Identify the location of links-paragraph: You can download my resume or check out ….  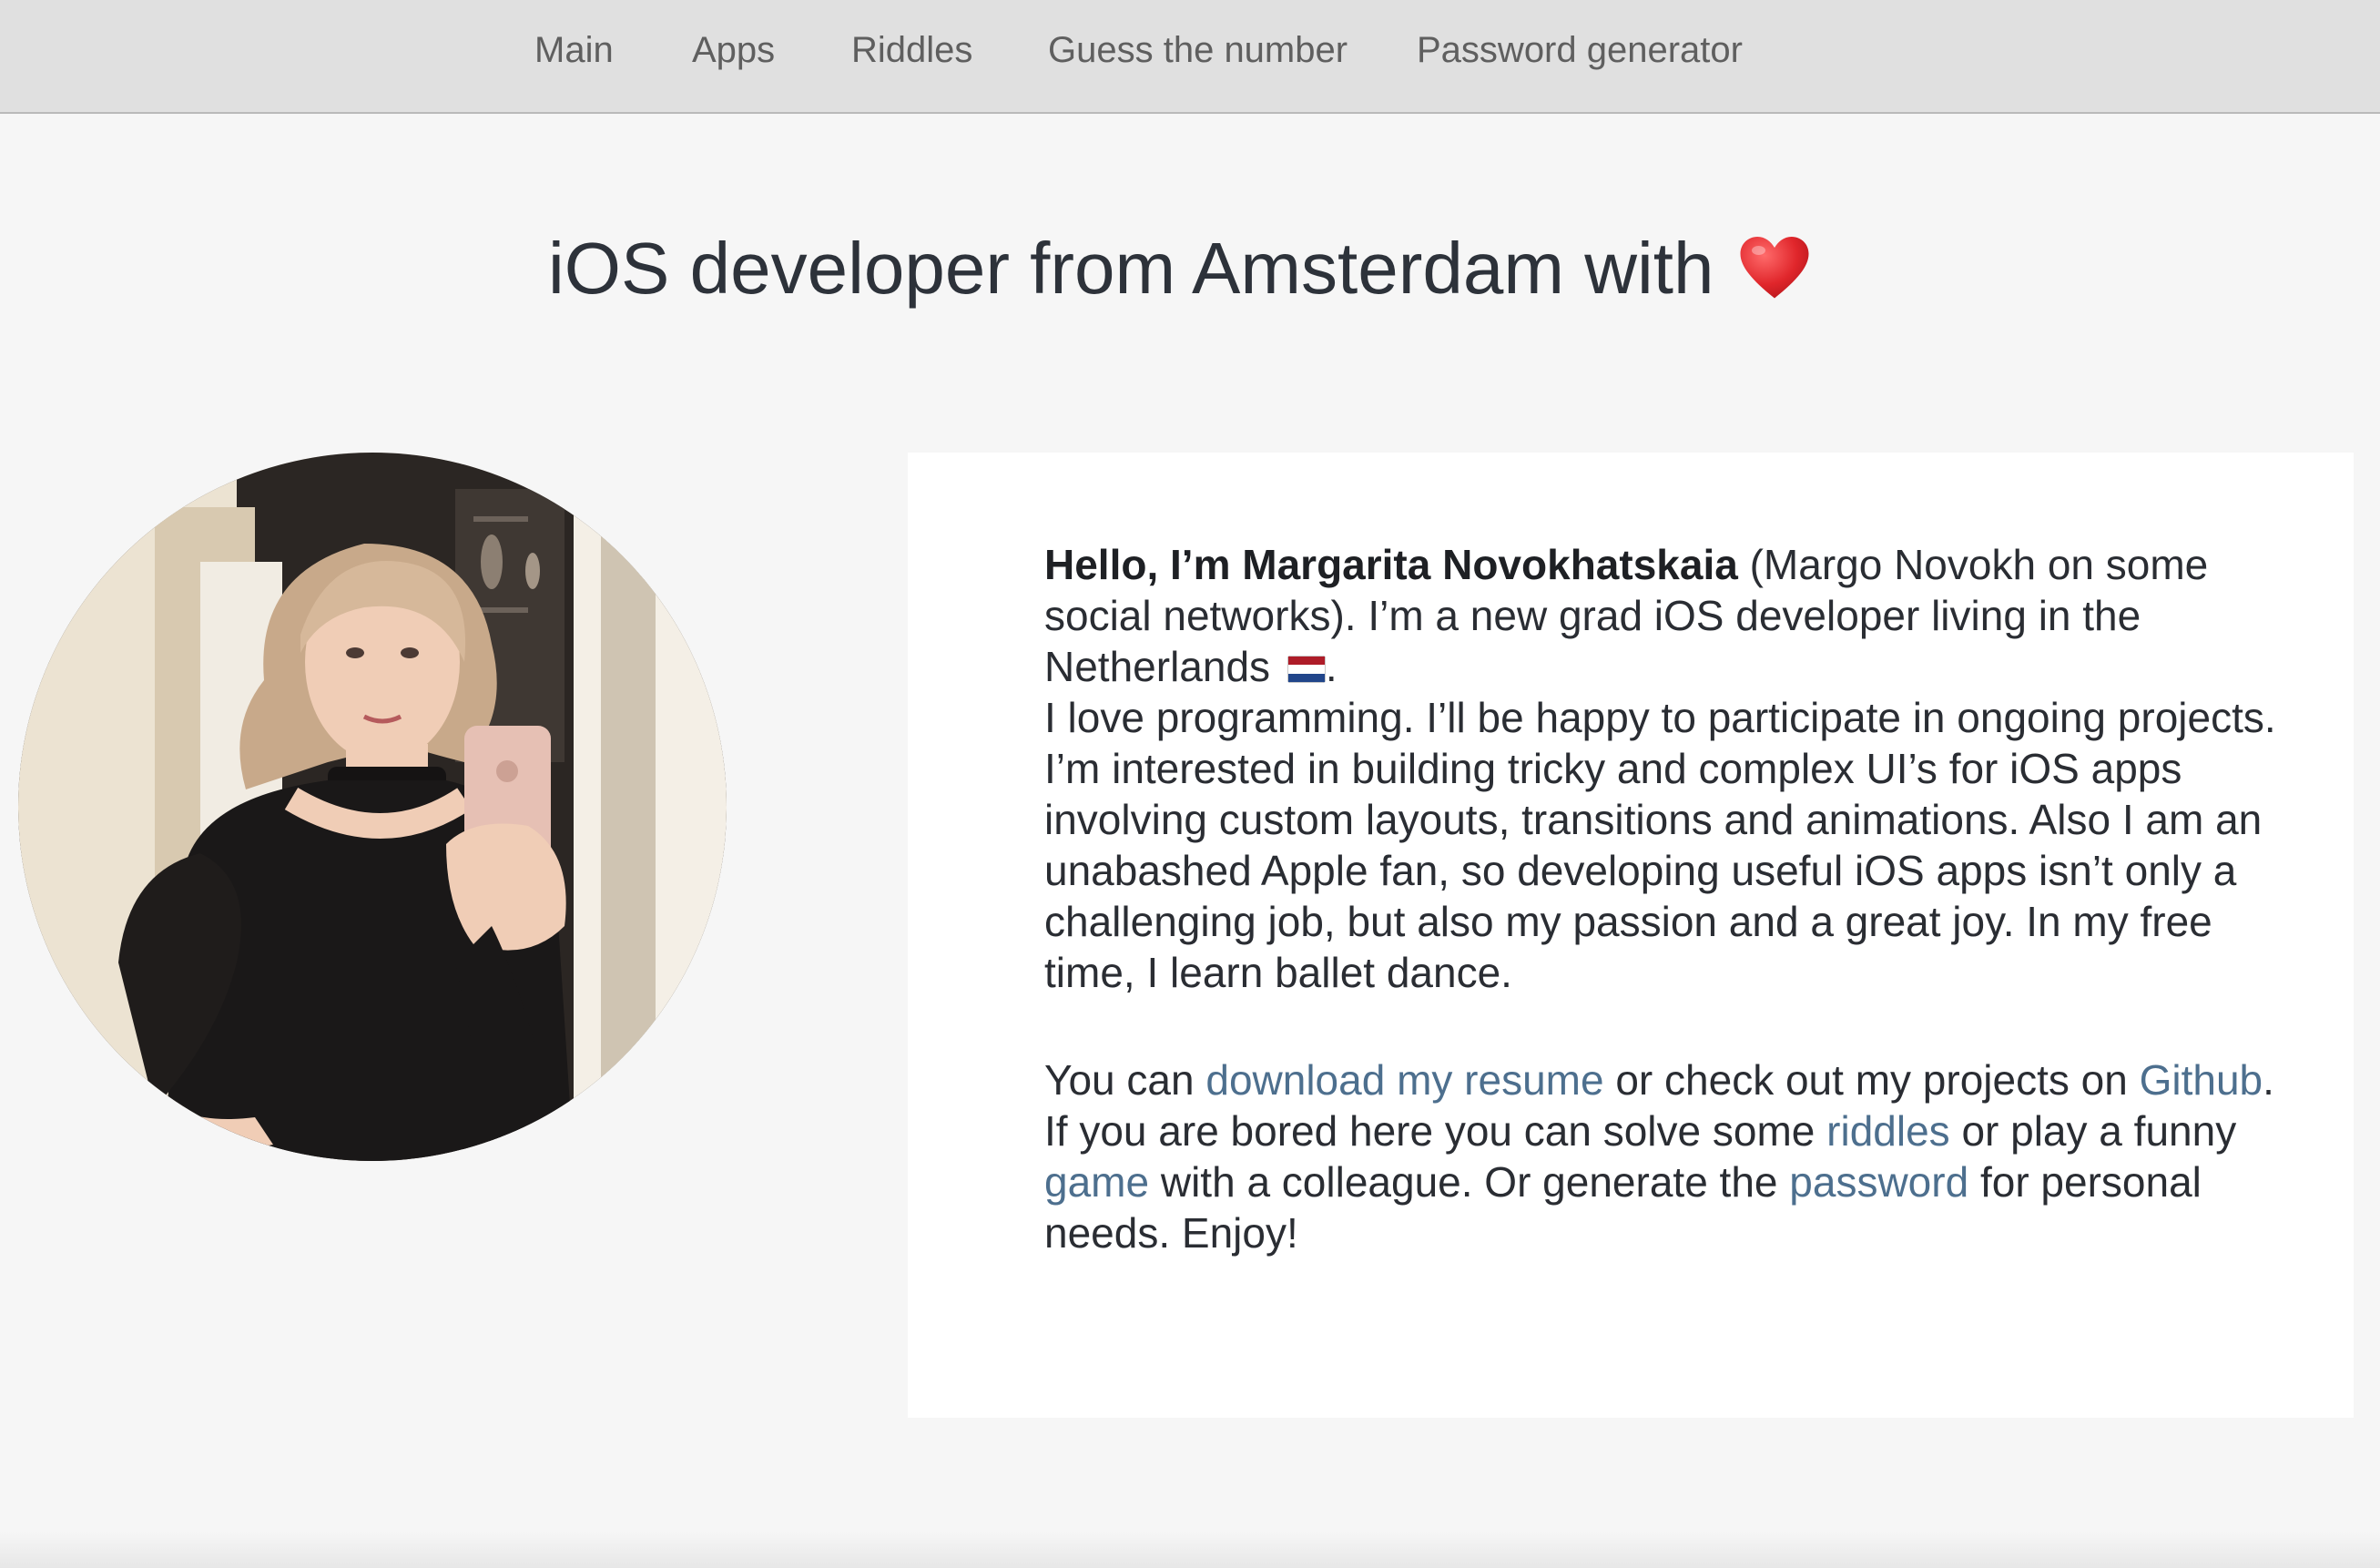
(1668, 1156).